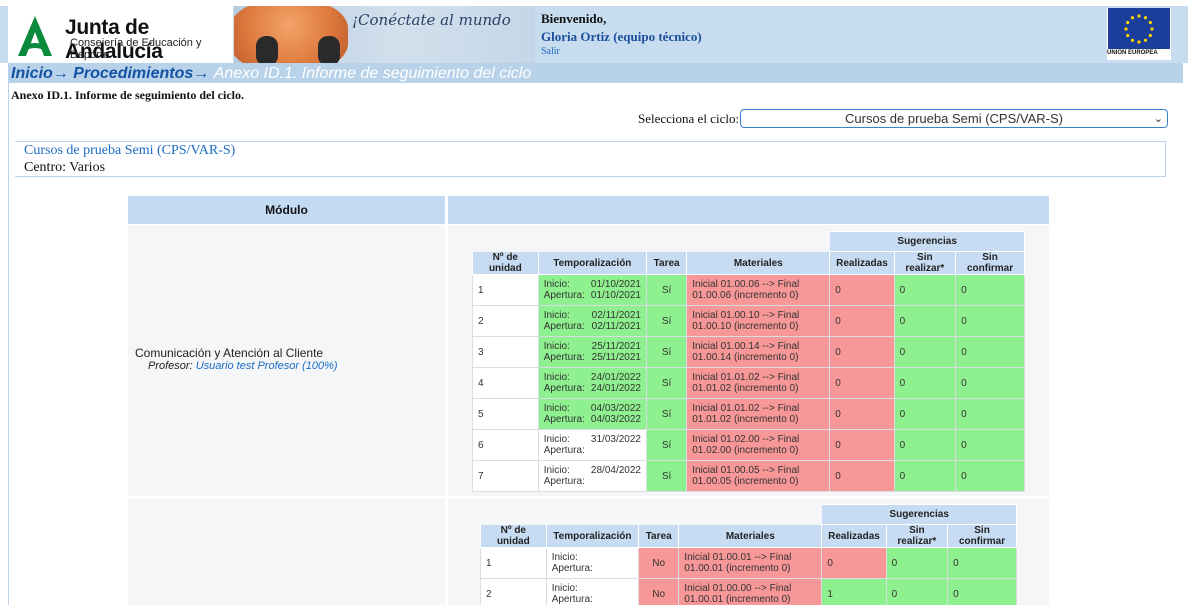 The width and height of the screenshot is (1200, 605). Describe the element at coordinates (615, 439) in the screenshot. I see `unit-start: 31/03/2022` at that location.